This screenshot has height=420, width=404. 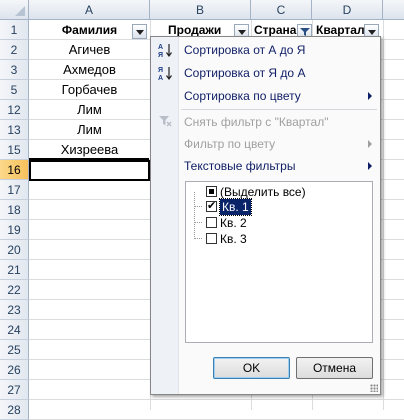 What do you see at coordinates (14, 90) in the screenshot?
I see `row-header: 5` at bounding box center [14, 90].